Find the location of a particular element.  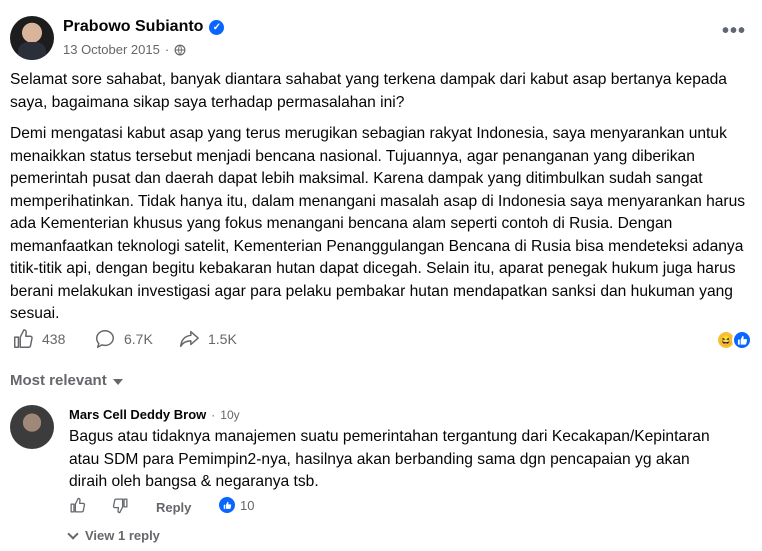

verified-badge-icon: ✓ is located at coordinates (217, 27).